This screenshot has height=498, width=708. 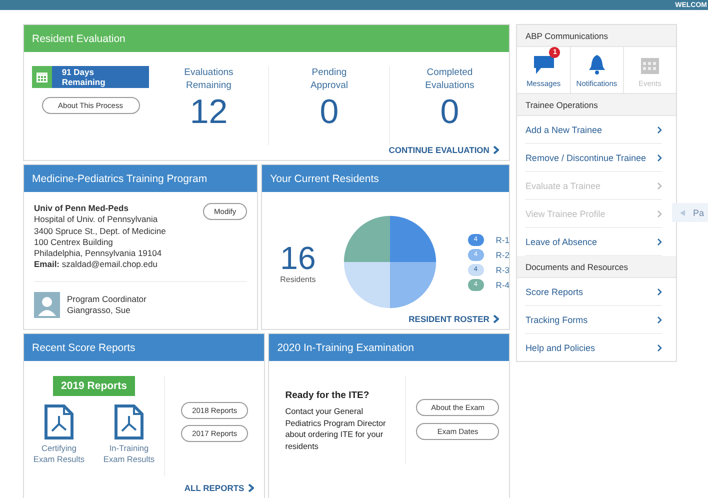 What do you see at coordinates (561, 105) in the screenshot?
I see `section-title: Trainee Operations` at bounding box center [561, 105].